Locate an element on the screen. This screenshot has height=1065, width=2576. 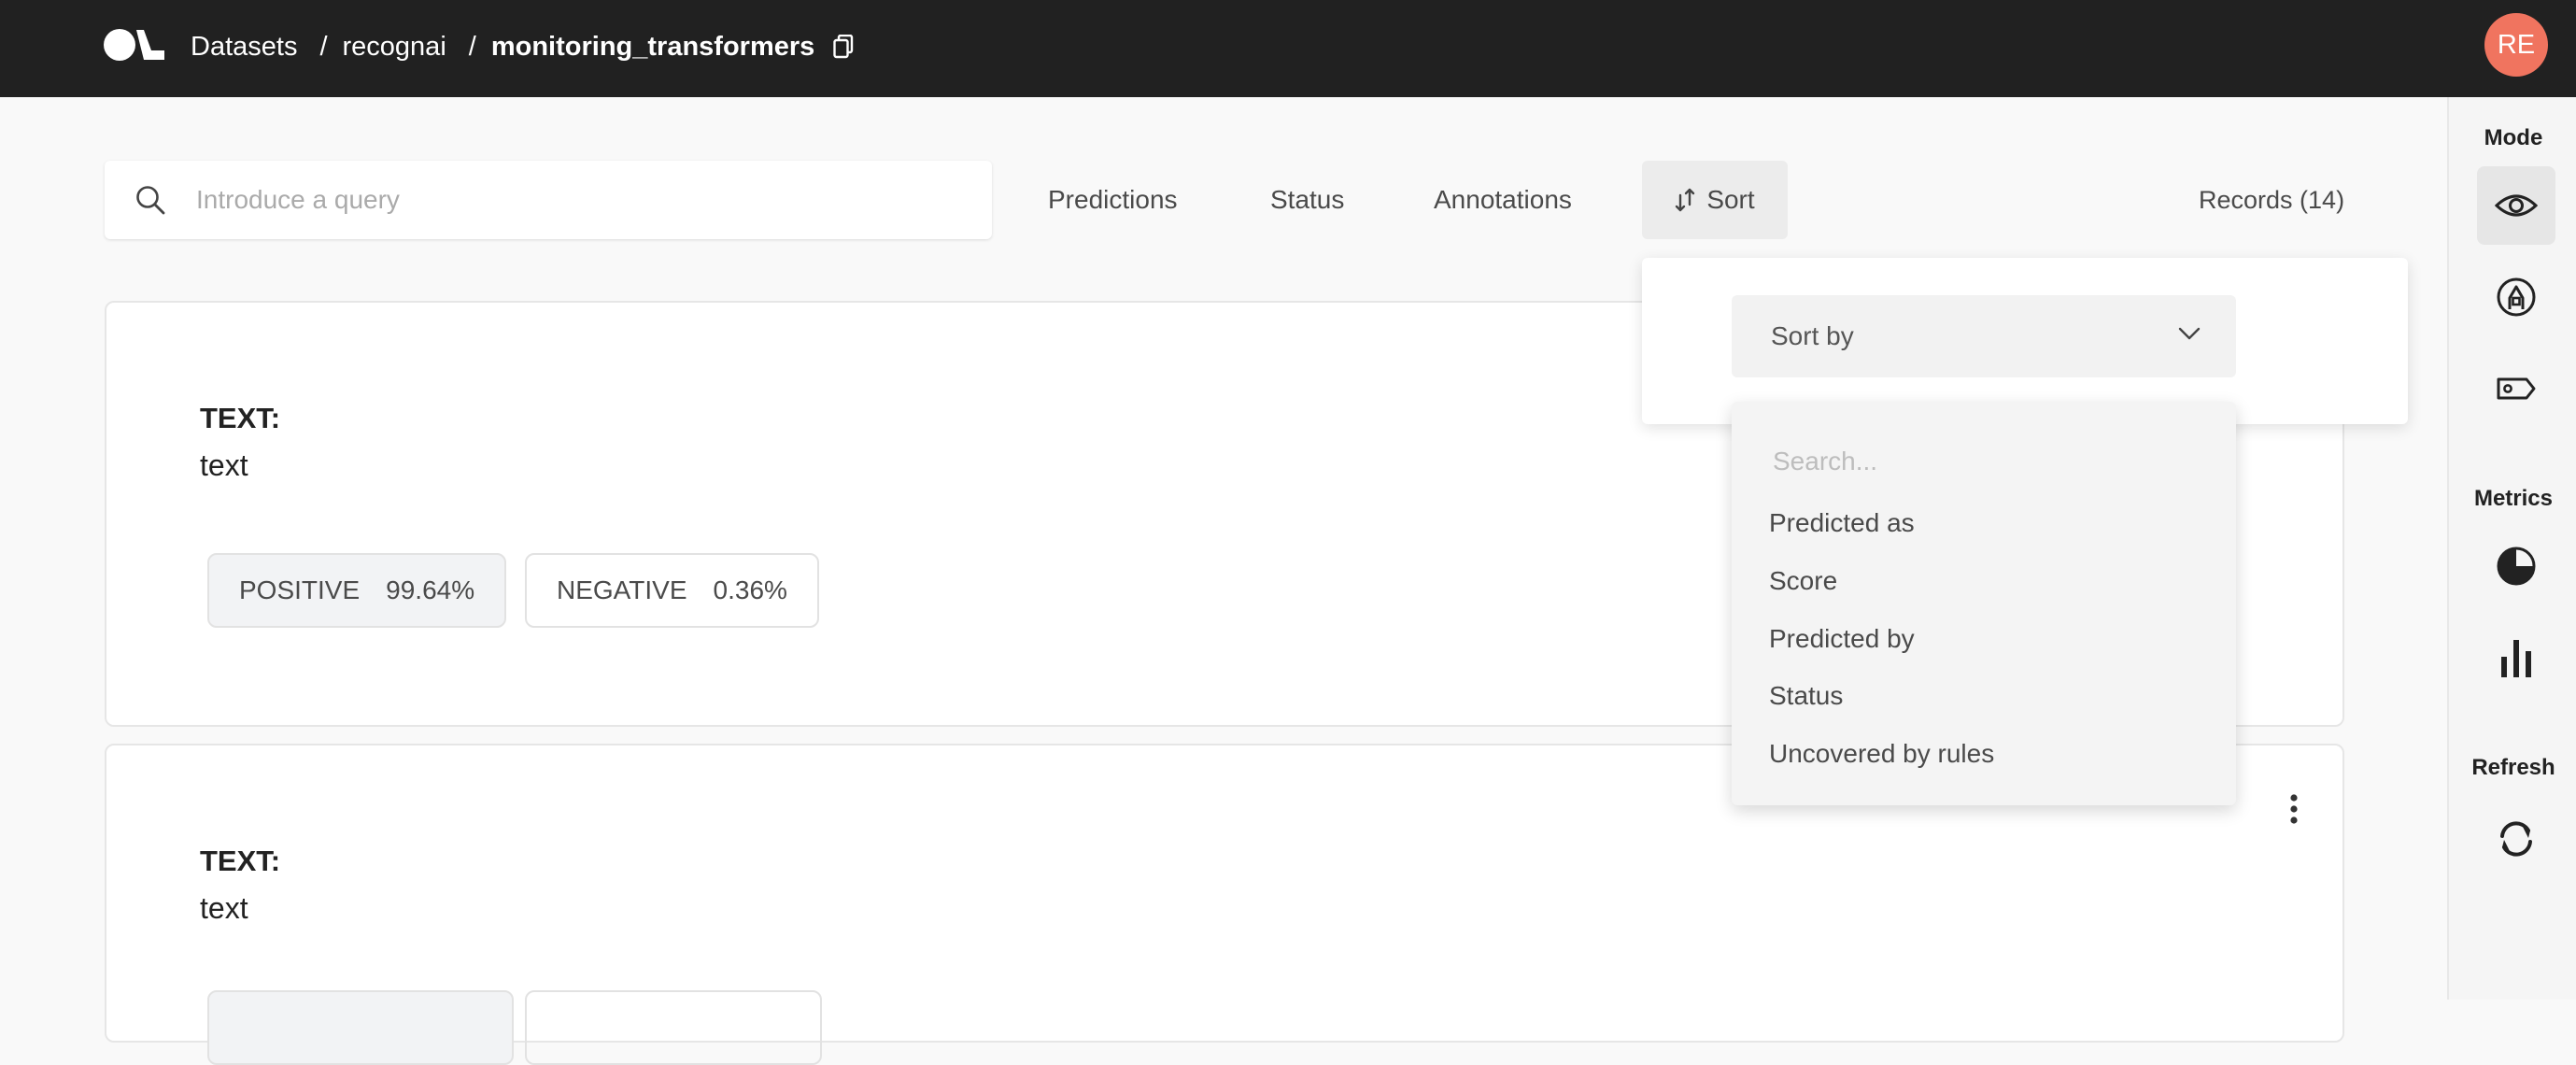
sort-search-input is located at coordinates (1986, 461).